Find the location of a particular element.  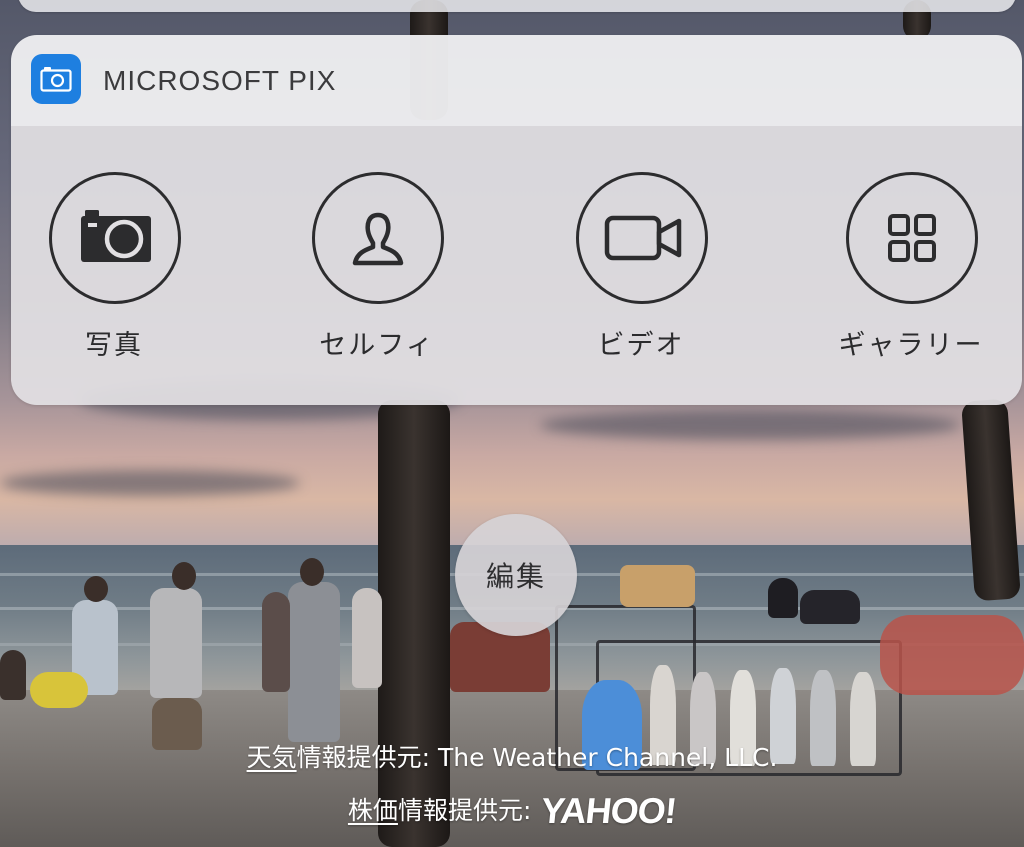

weather-attribution-text: 情報提供元: The Weather Channel, LLC. is located at coordinates (537, 757).